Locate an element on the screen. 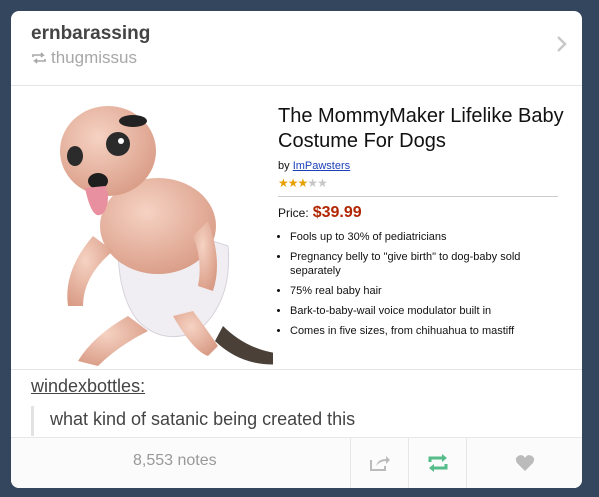 Image resolution: width=599 pixels, height=497 pixels. byline-prefix: by is located at coordinates (284, 166).